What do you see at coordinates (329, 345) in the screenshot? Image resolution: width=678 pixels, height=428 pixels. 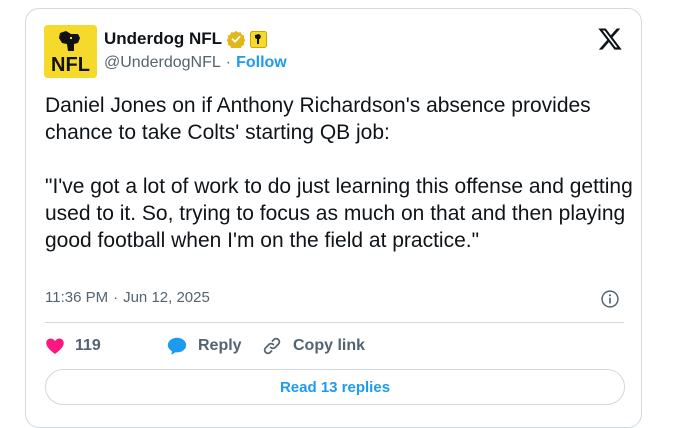 I see `copy-link-label: Copy link` at bounding box center [329, 345].